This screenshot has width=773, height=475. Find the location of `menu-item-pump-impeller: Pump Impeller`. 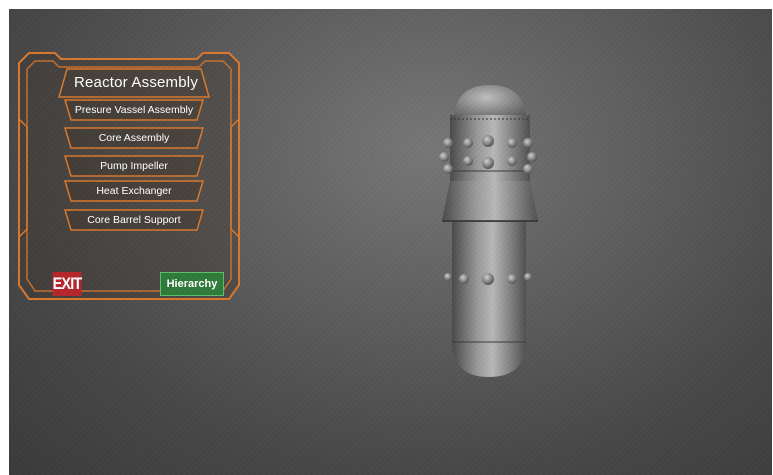

menu-item-pump-impeller: Pump Impeller is located at coordinates (134, 166).